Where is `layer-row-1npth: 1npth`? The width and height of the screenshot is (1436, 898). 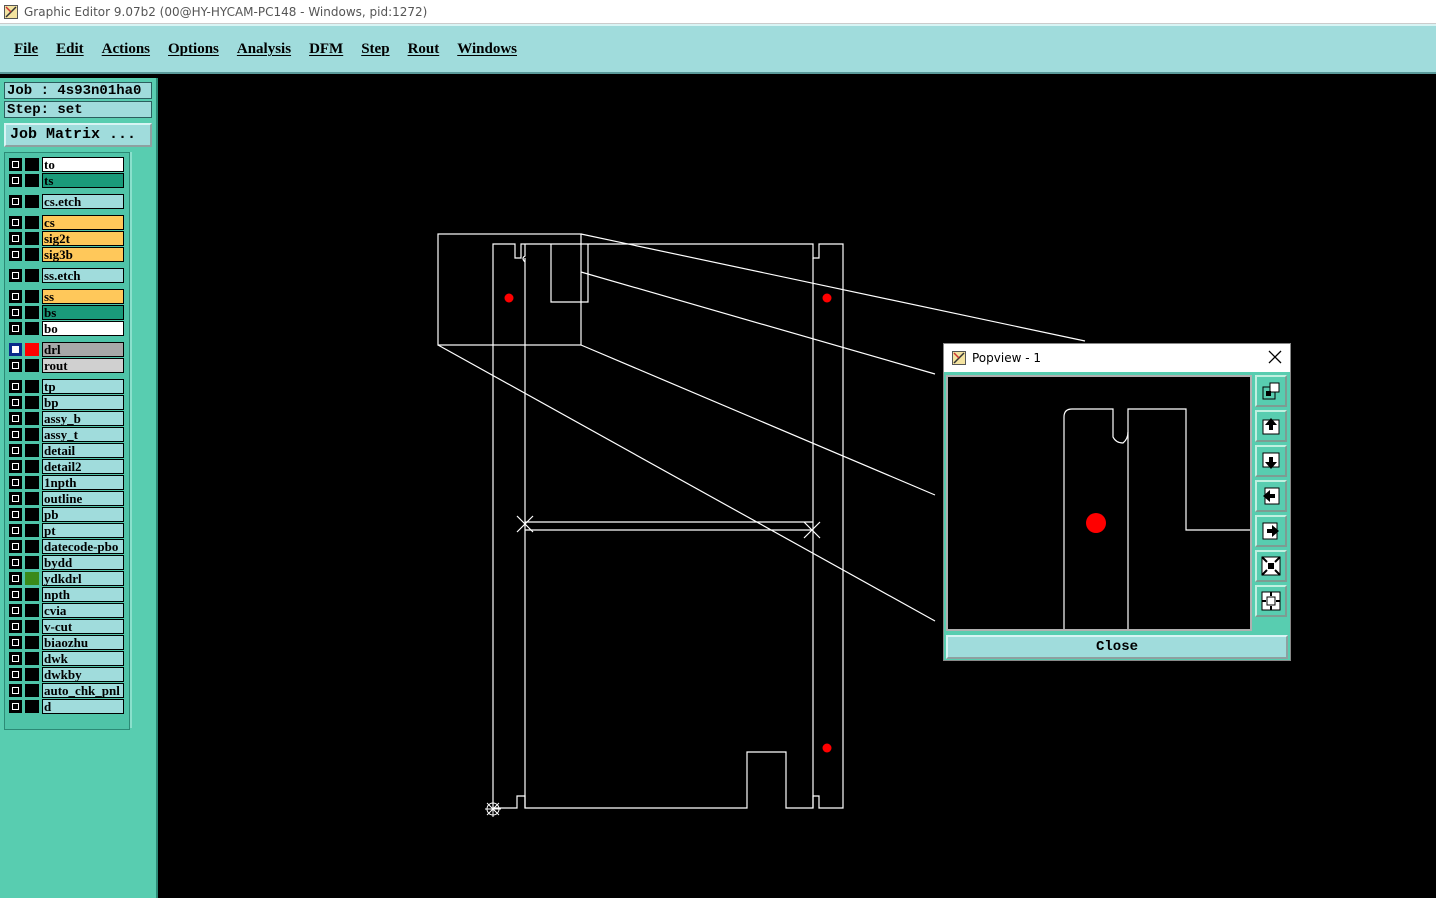 layer-row-1npth: 1npth is located at coordinates (67, 482).